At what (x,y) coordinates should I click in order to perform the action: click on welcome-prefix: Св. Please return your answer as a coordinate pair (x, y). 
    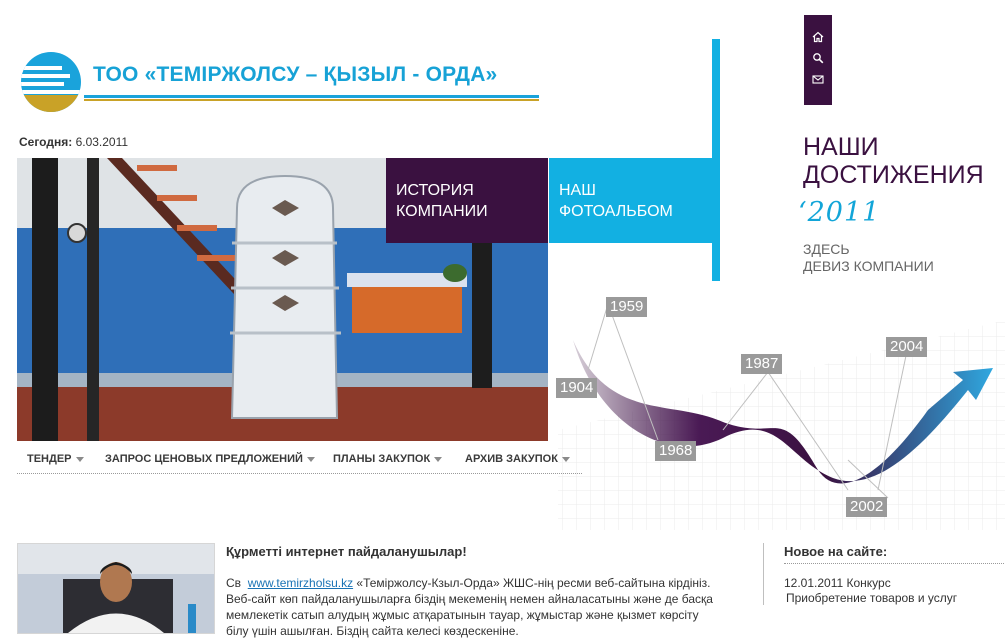
    Looking at the image, I should click on (234, 583).